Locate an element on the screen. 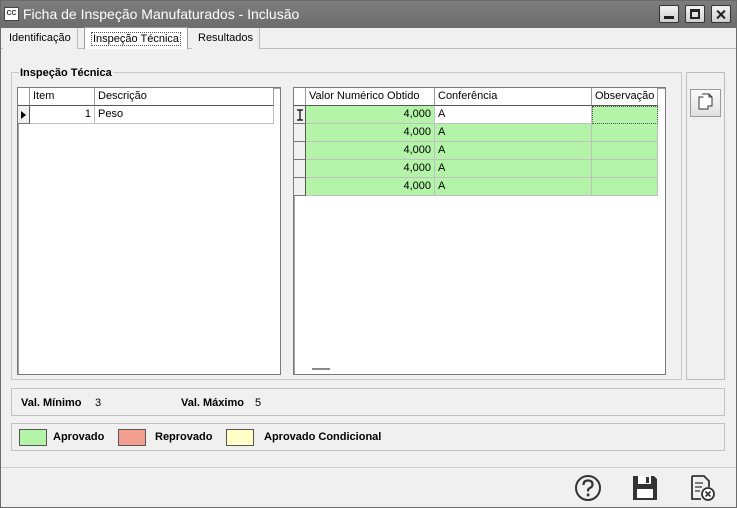  cell-descricao: Peso is located at coordinates (184, 115).